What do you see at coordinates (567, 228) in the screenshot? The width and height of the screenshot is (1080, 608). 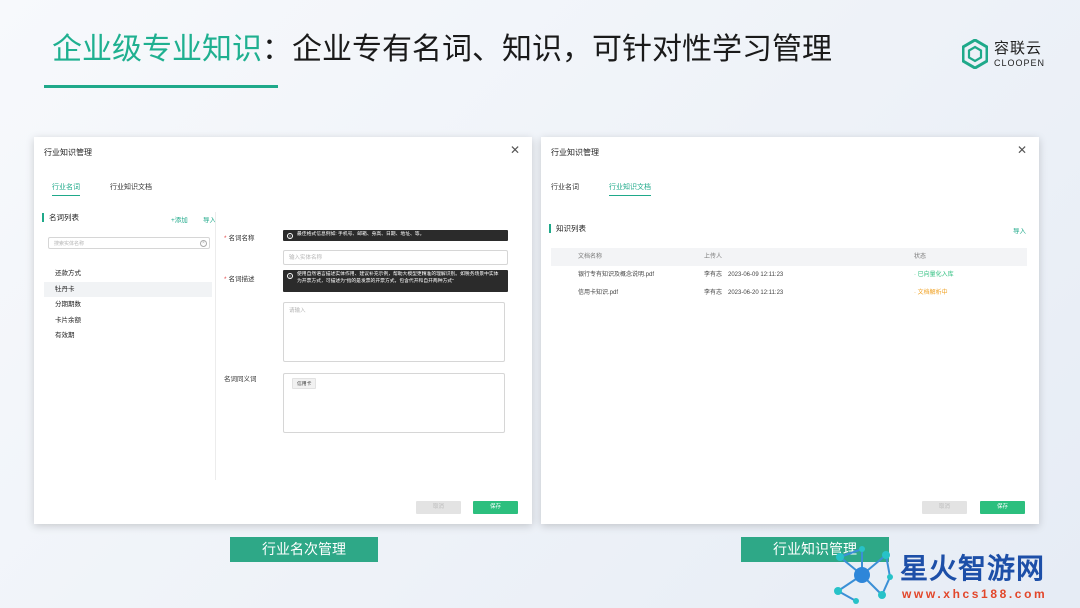 I see `knowledge-list-header: 知识列表` at bounding box center [567, 228].